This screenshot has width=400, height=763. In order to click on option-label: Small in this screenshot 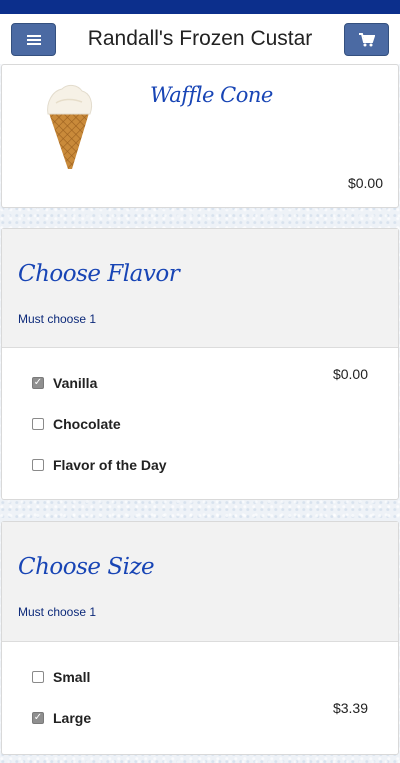, I will do `click(72, 677)`.